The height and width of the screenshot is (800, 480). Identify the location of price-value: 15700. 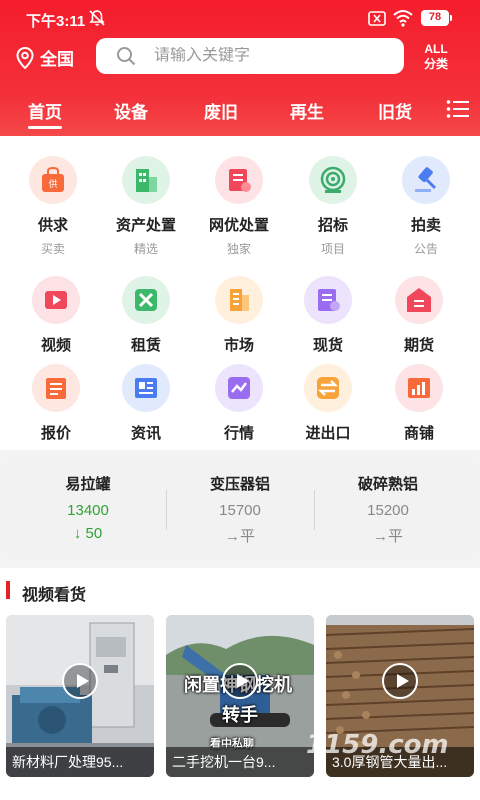
(240, 510).